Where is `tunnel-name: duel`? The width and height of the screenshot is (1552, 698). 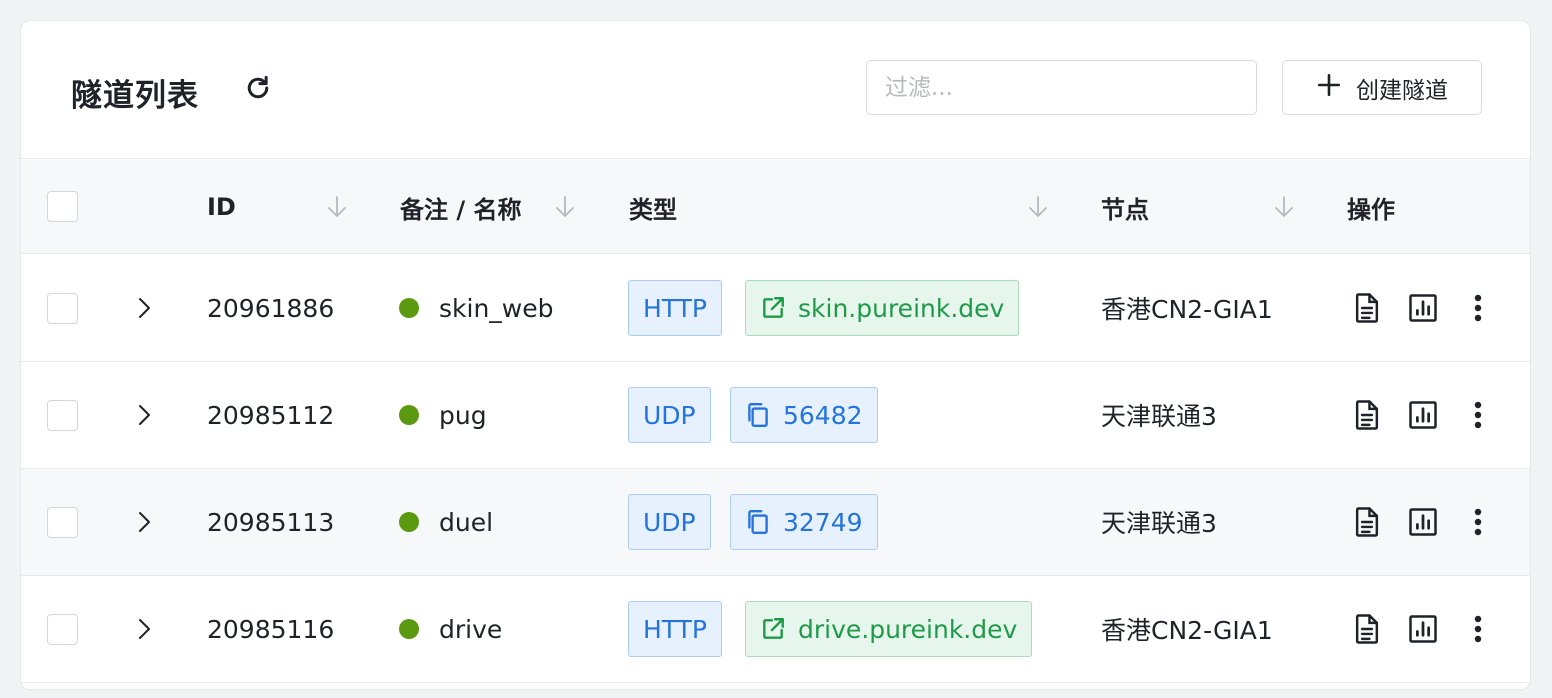
tunnel-name: duel is located at coordinates (466, 522).